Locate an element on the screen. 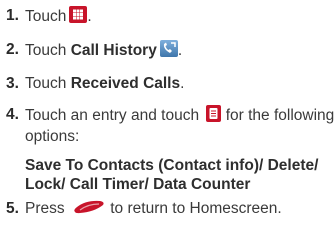 The height and width of the screenshot is (244, 335). step-text: to return to Homescreen. is located at coordinates (196, 208).